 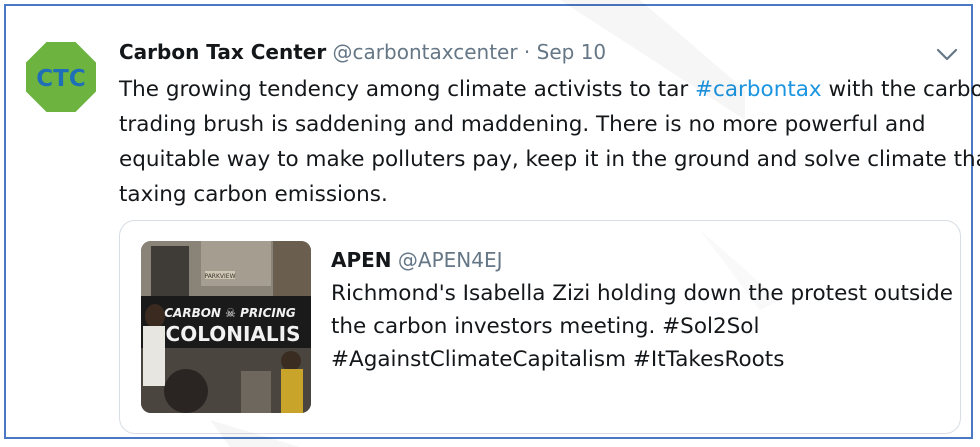 I want to click on image-sign-line1: CARBON ☠ PRICING, so click(x=230, y=313).